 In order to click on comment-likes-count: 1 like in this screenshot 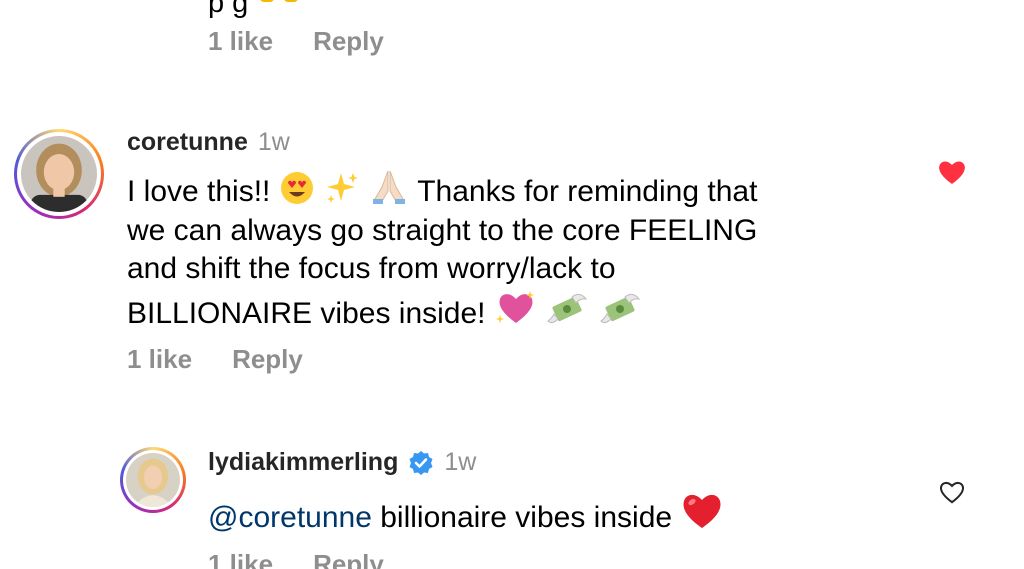, I will do `click(159, 359)`.